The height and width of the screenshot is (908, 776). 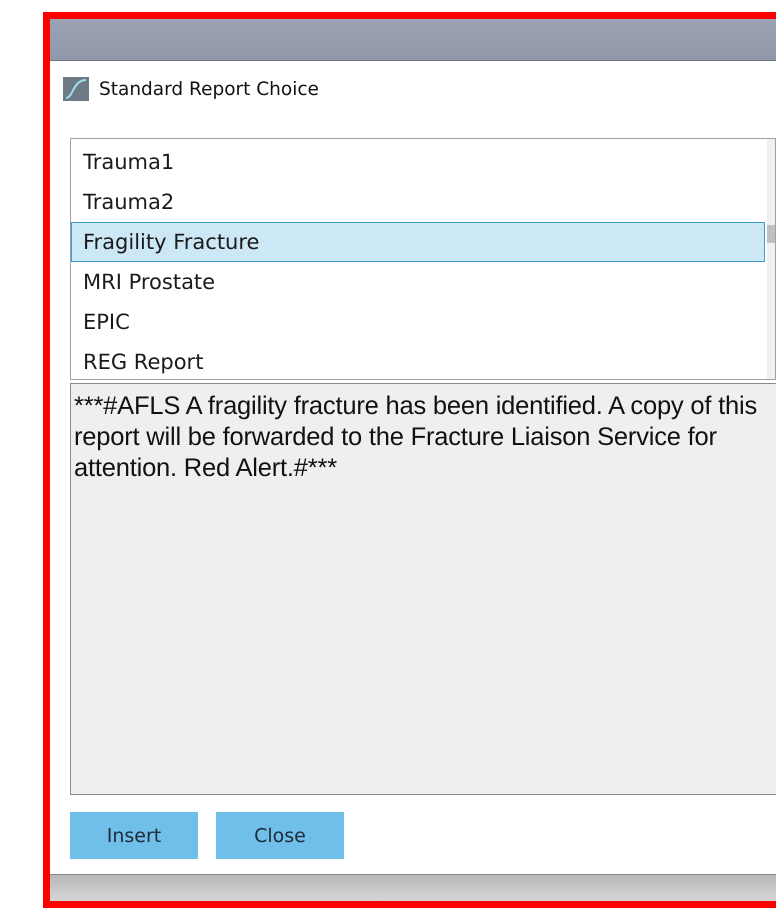 What do you see at coordinates (134, 835) in the screenshot?
I see `insert-button: Insert` at bounding box center [134, 835].